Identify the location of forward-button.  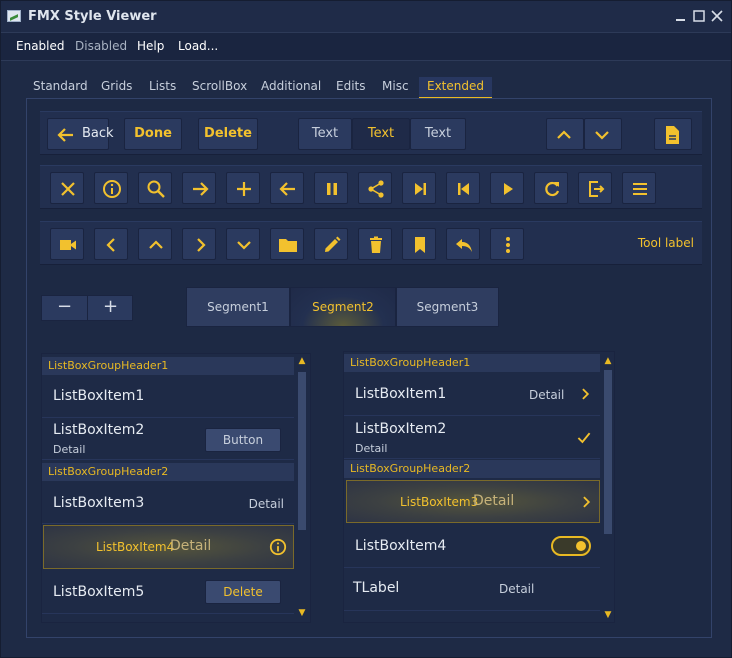
(199, 188).